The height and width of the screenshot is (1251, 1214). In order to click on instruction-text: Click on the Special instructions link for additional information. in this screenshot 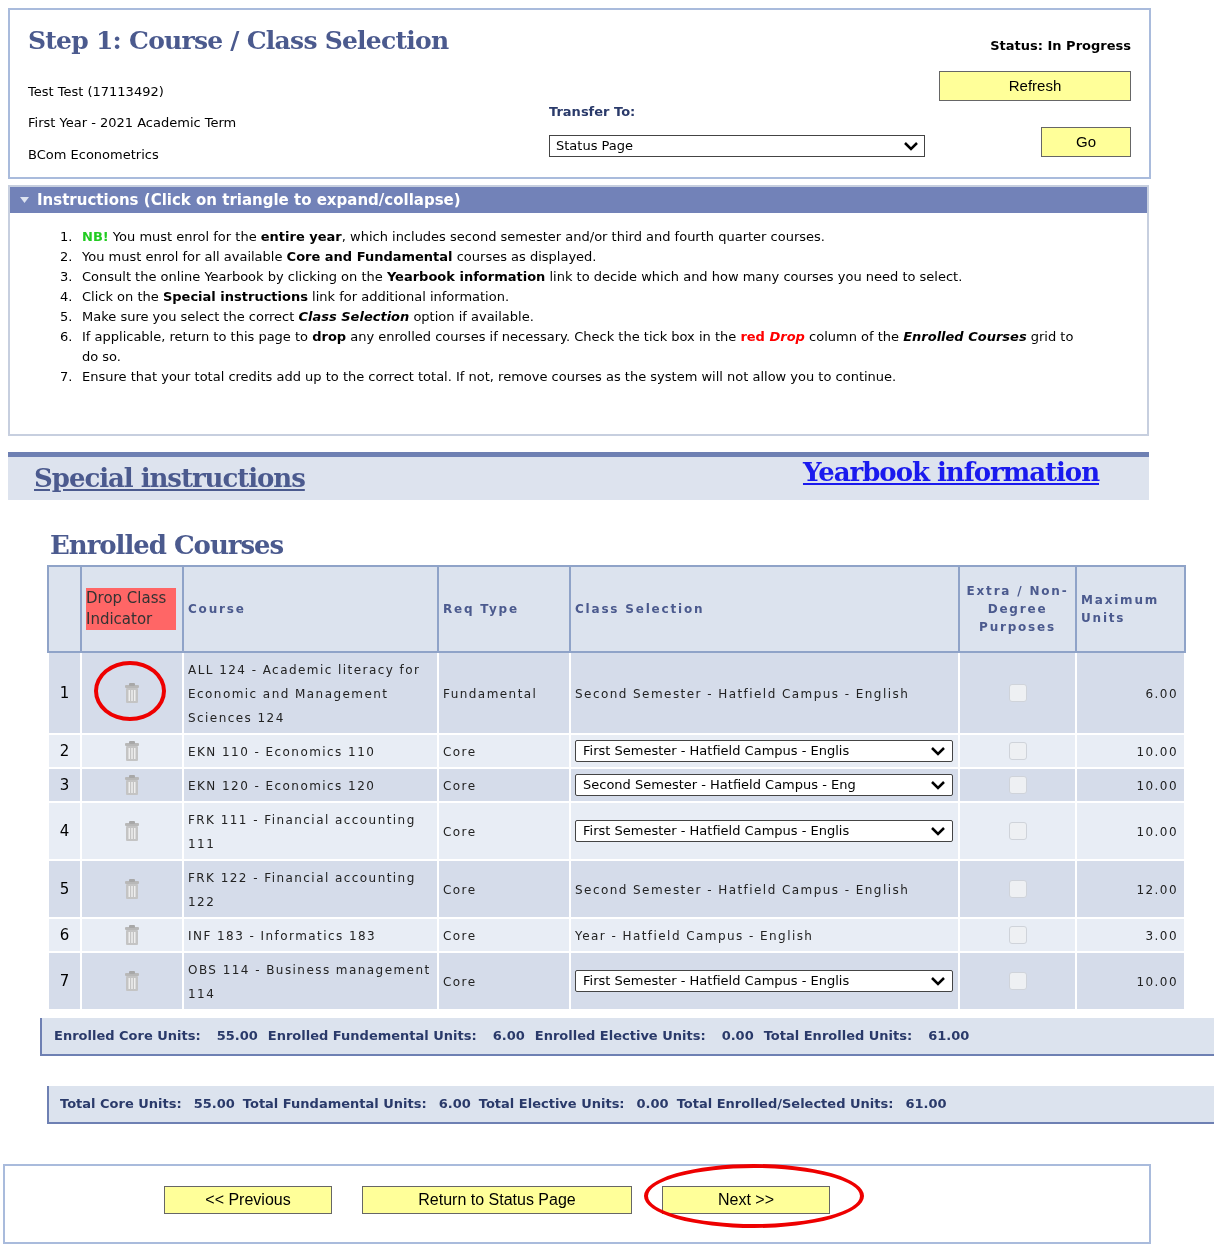, I will do `click(296, 297)`.